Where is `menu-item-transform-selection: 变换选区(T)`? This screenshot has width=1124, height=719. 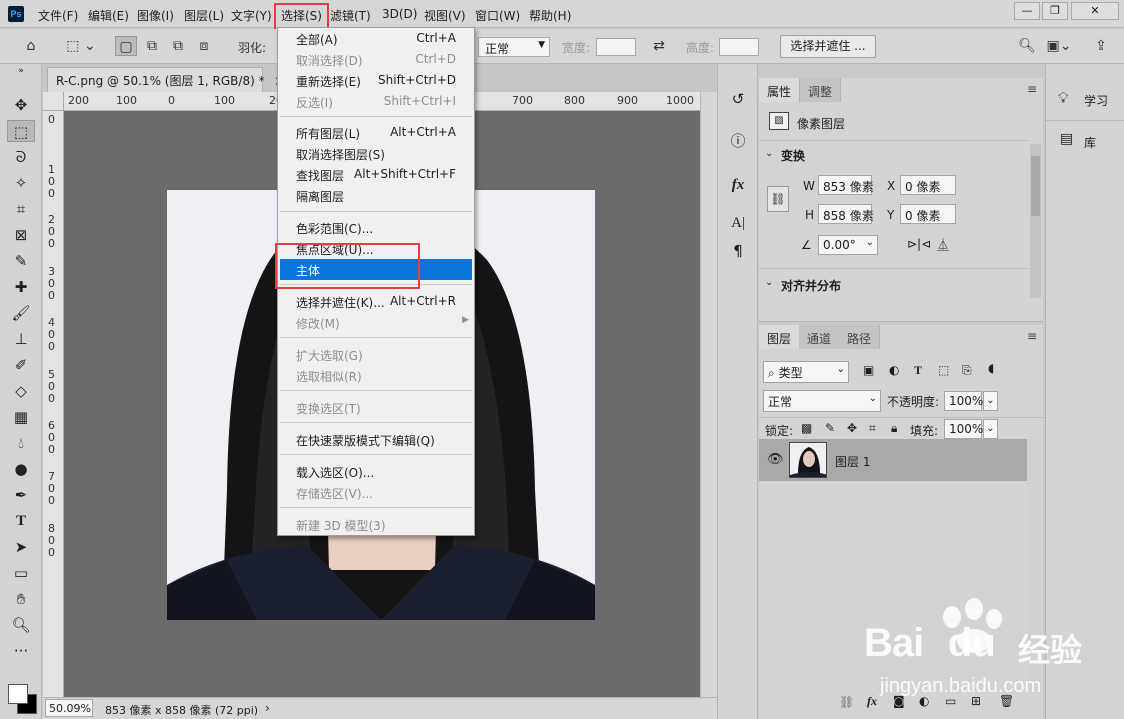
menu-item-transform-selection: 变换选区(T) is located at coordinates (376, 407).